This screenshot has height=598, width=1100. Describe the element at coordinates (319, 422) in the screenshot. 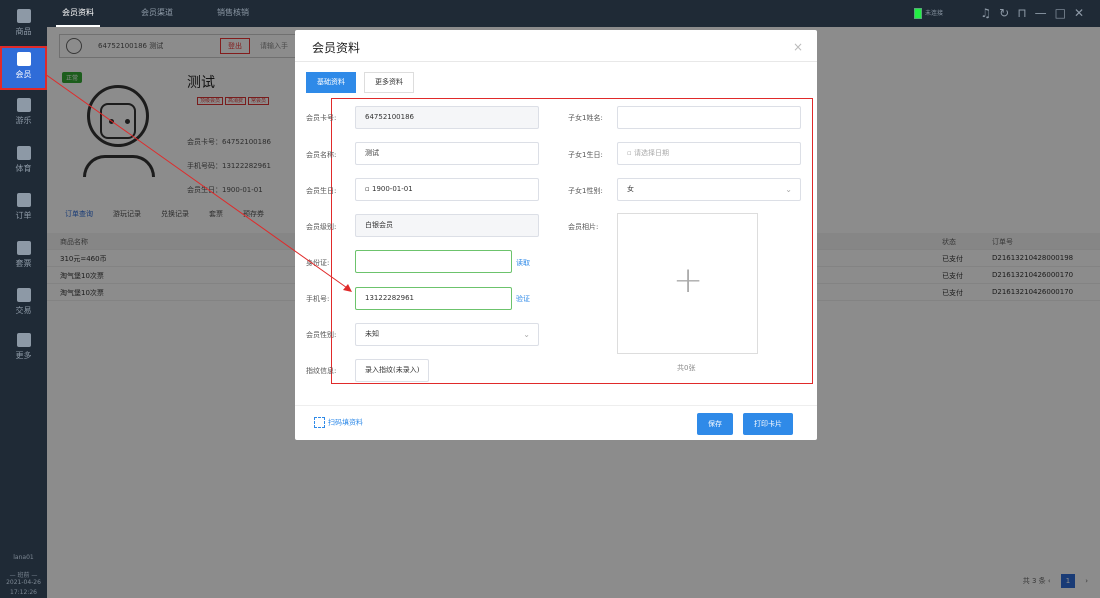

I see `scan-icon` at that location.